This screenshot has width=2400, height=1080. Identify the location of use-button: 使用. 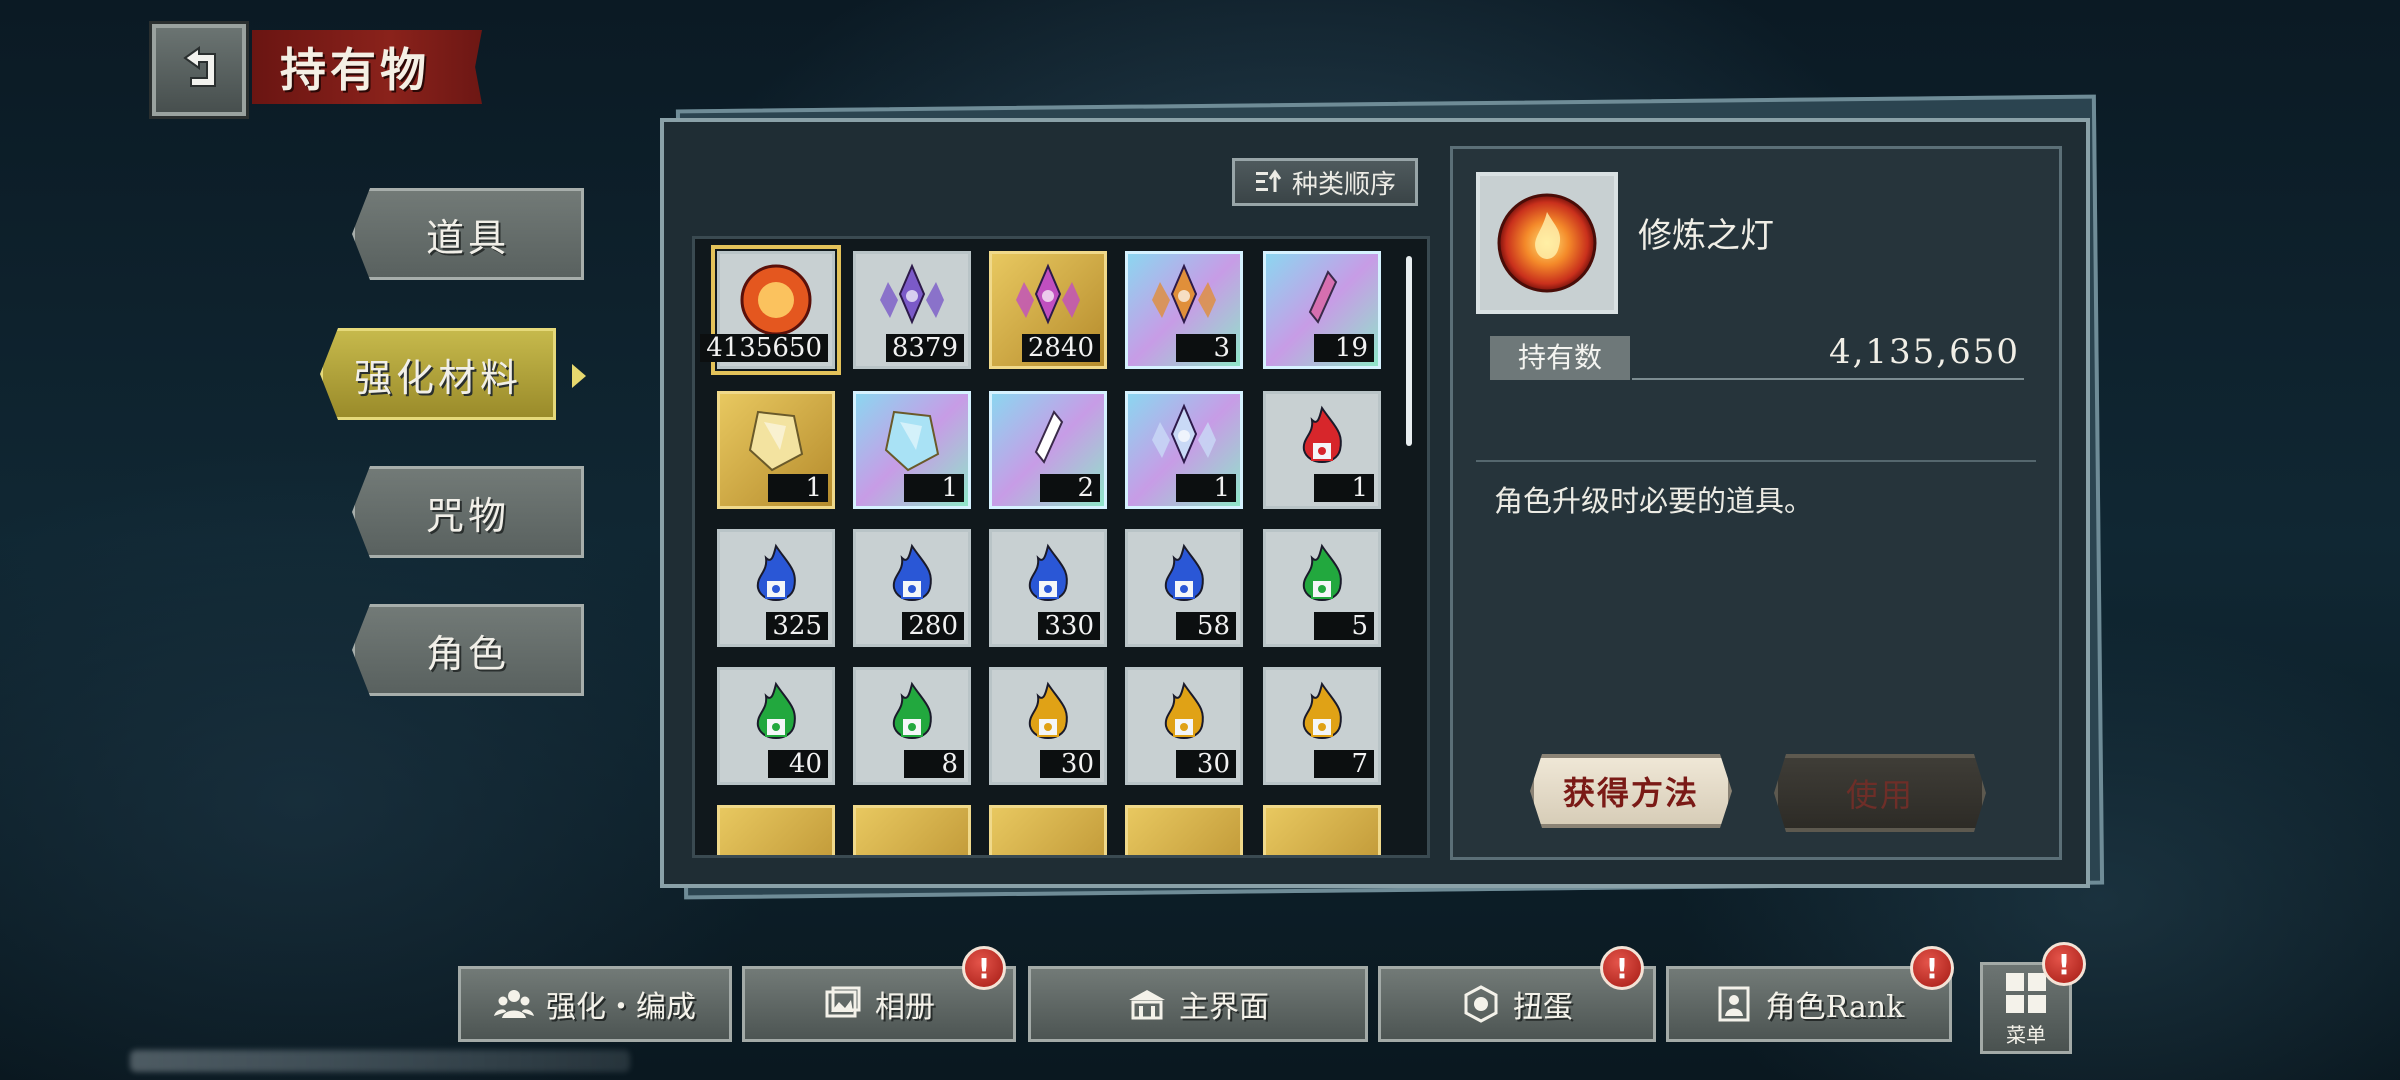
(1880, 793).